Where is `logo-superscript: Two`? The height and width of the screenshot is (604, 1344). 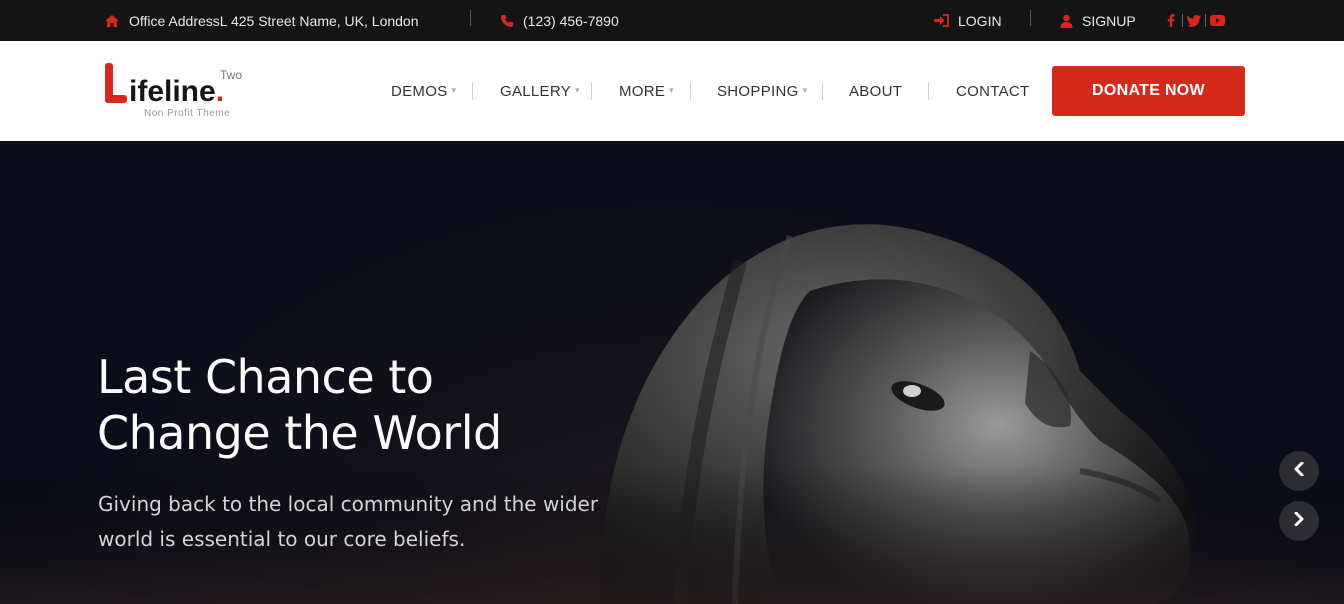 logo-superscript: Two is located at coordinates (231, 75).